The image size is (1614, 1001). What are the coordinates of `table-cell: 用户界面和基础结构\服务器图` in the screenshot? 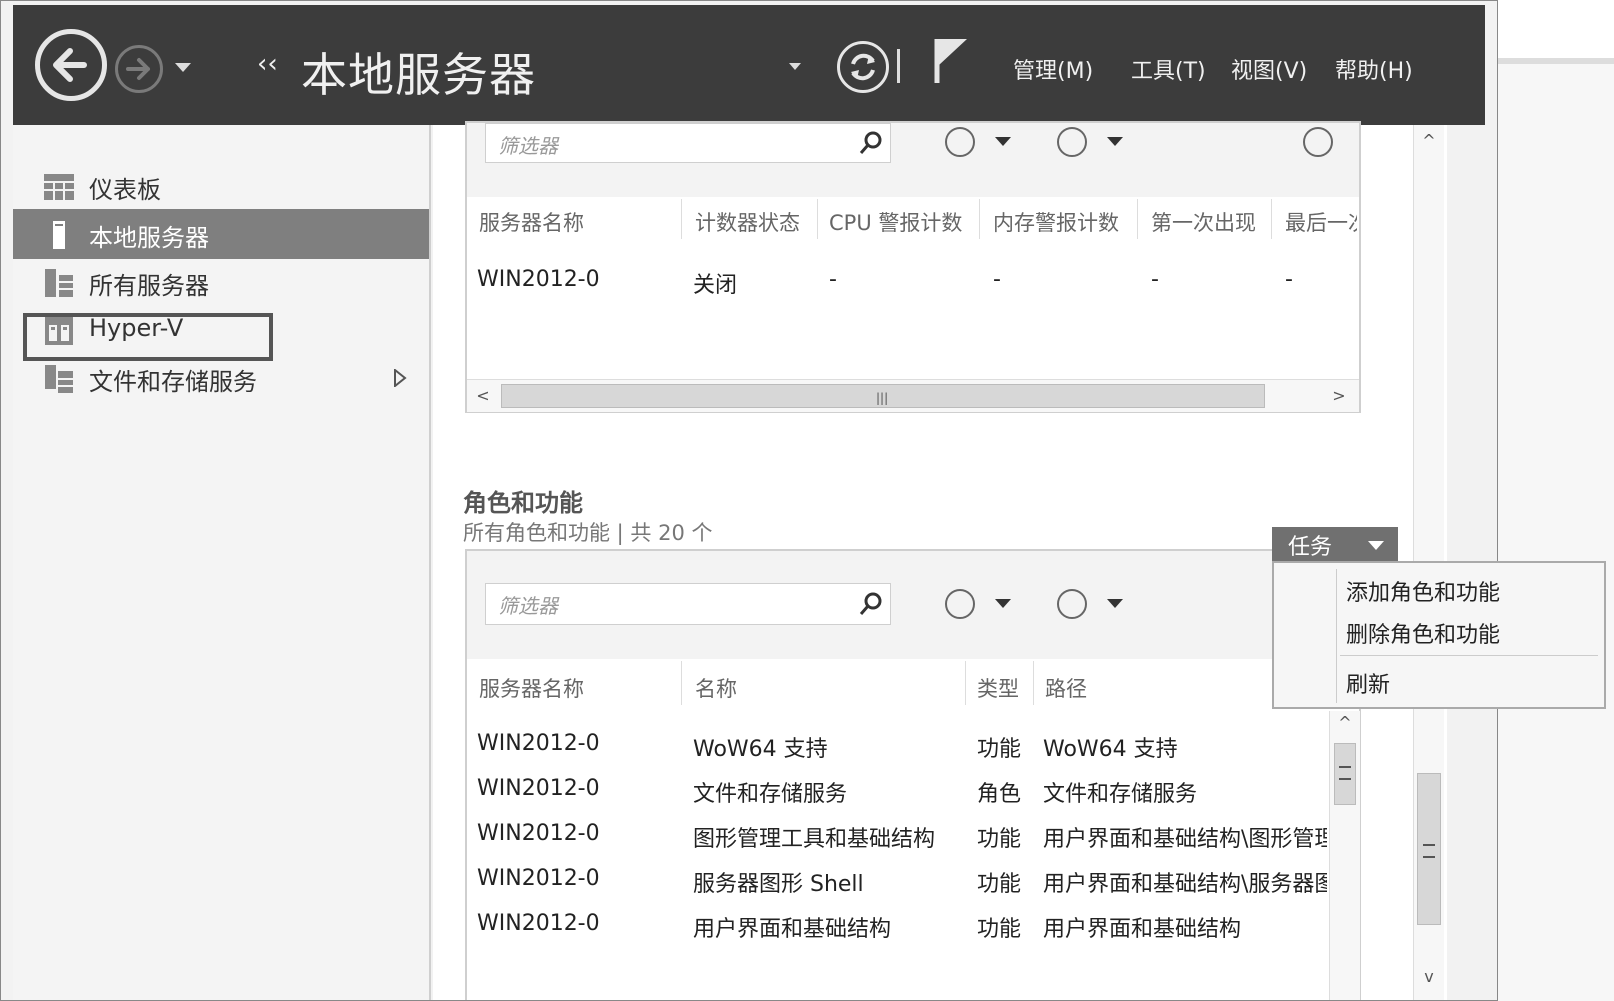 It's located at (1185, 884).